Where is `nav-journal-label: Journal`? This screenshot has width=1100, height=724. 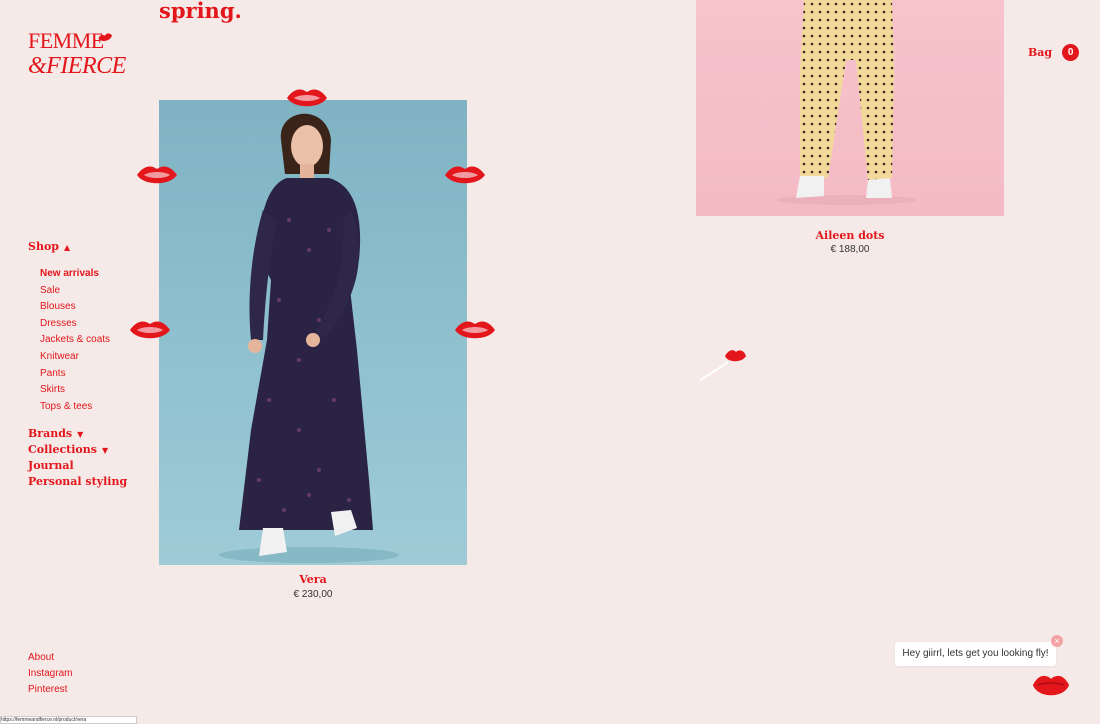 nav-journal-label: Journal is located at coordinates (51, 465).